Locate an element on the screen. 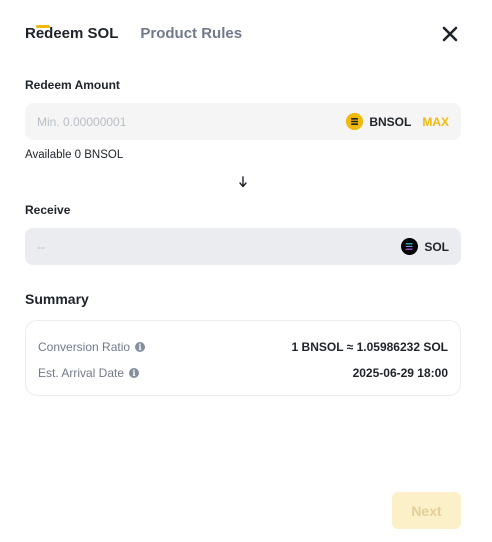  arrow-down-icon is located at coordinates (243, 181).